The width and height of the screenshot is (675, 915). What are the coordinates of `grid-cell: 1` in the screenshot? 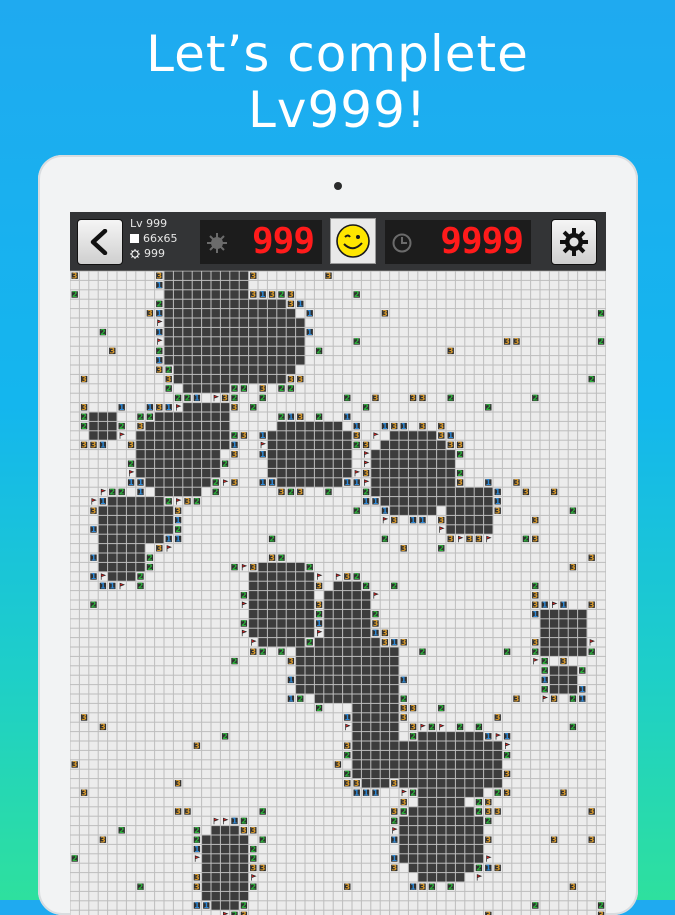 It's located at (121, 407).